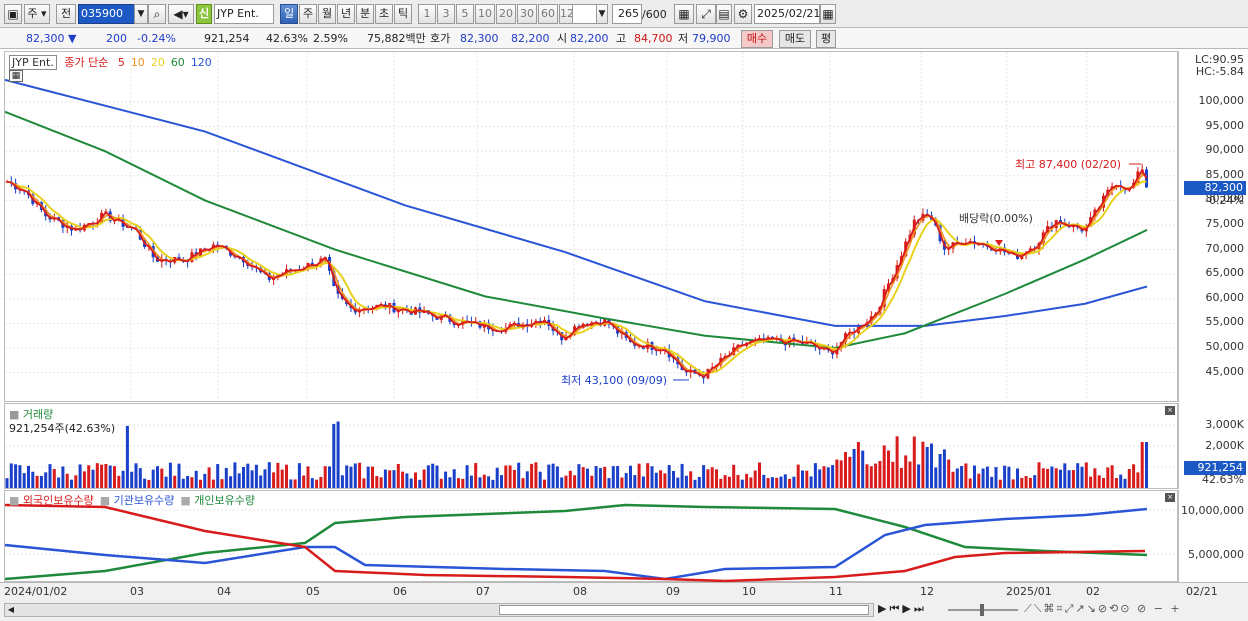 The height and width of the screenshot is (621, 1248). What do you see at coordinates (485, 14) in the screenshot?
I see `interval-button: 10` at bounding box center [485, 14].